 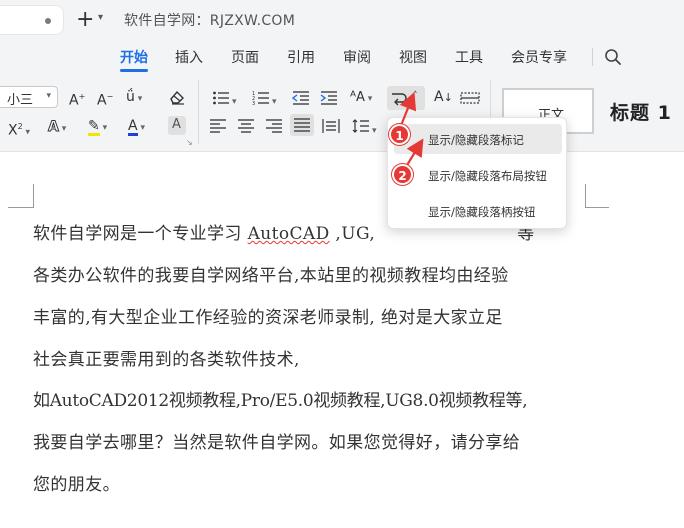 I want to click on decrease-font-size-icon: A−, so click(x=105, y=99).